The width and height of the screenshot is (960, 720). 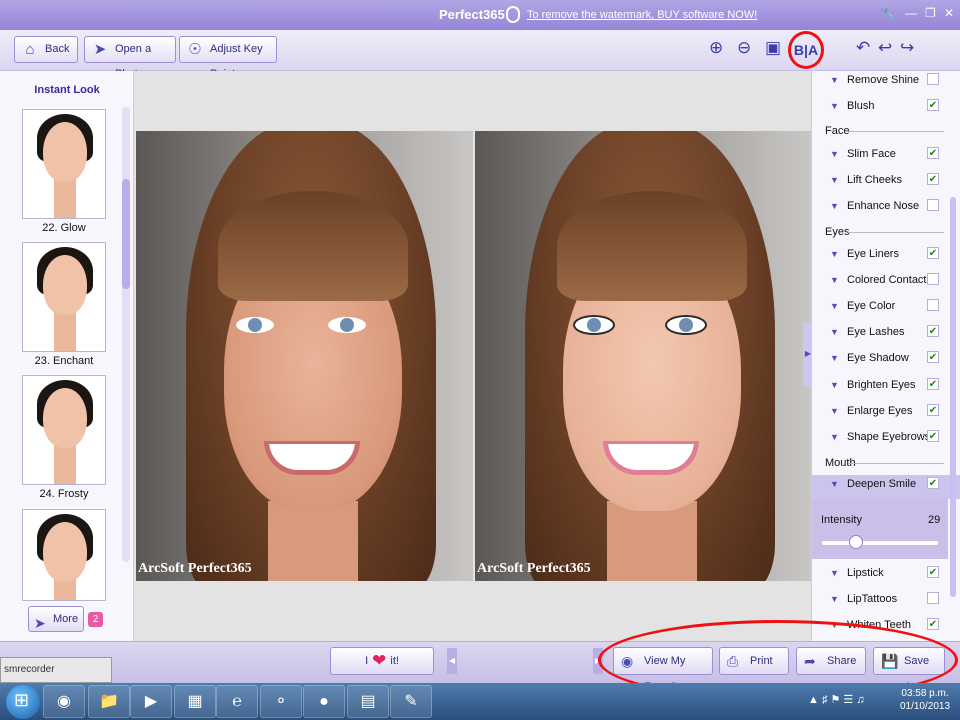 I want to click on feature-row: ▼ LipTattoos, so click(x=886, y=601).